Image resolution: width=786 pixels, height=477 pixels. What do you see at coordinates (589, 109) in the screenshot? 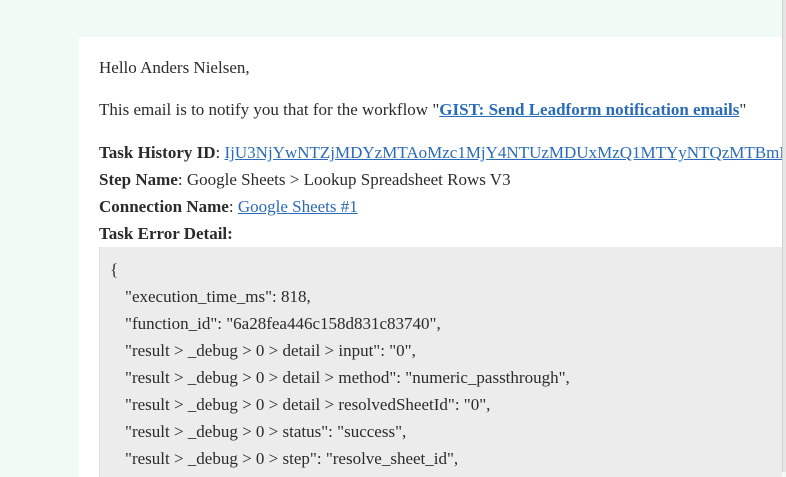
I see `workflow-link: GIST: Send Leadform notification emails` at bounding box center [589, 109].